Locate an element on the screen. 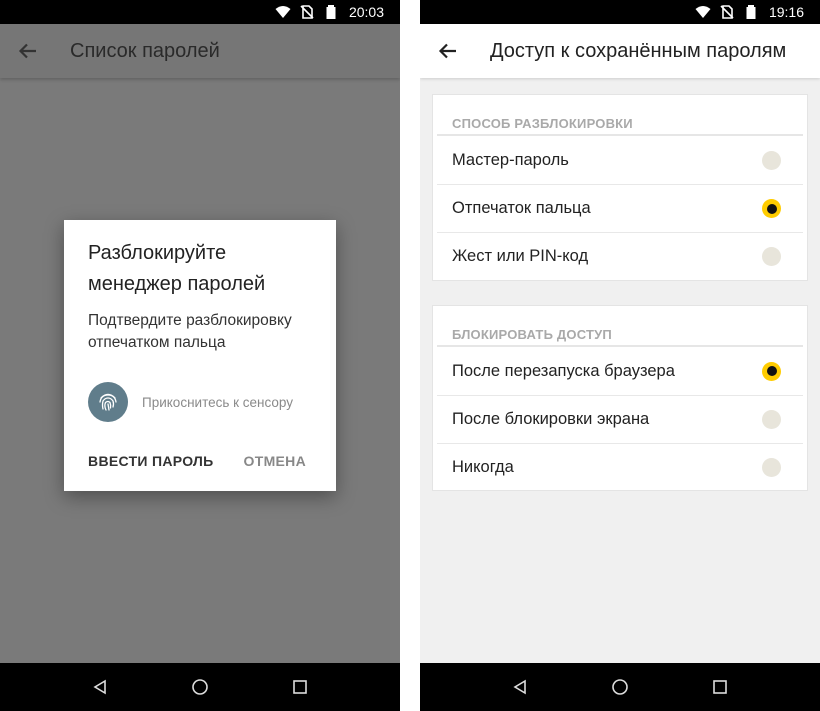  app-bar: Доступ к сохранённым паролям is located at coordinates (620, 51).